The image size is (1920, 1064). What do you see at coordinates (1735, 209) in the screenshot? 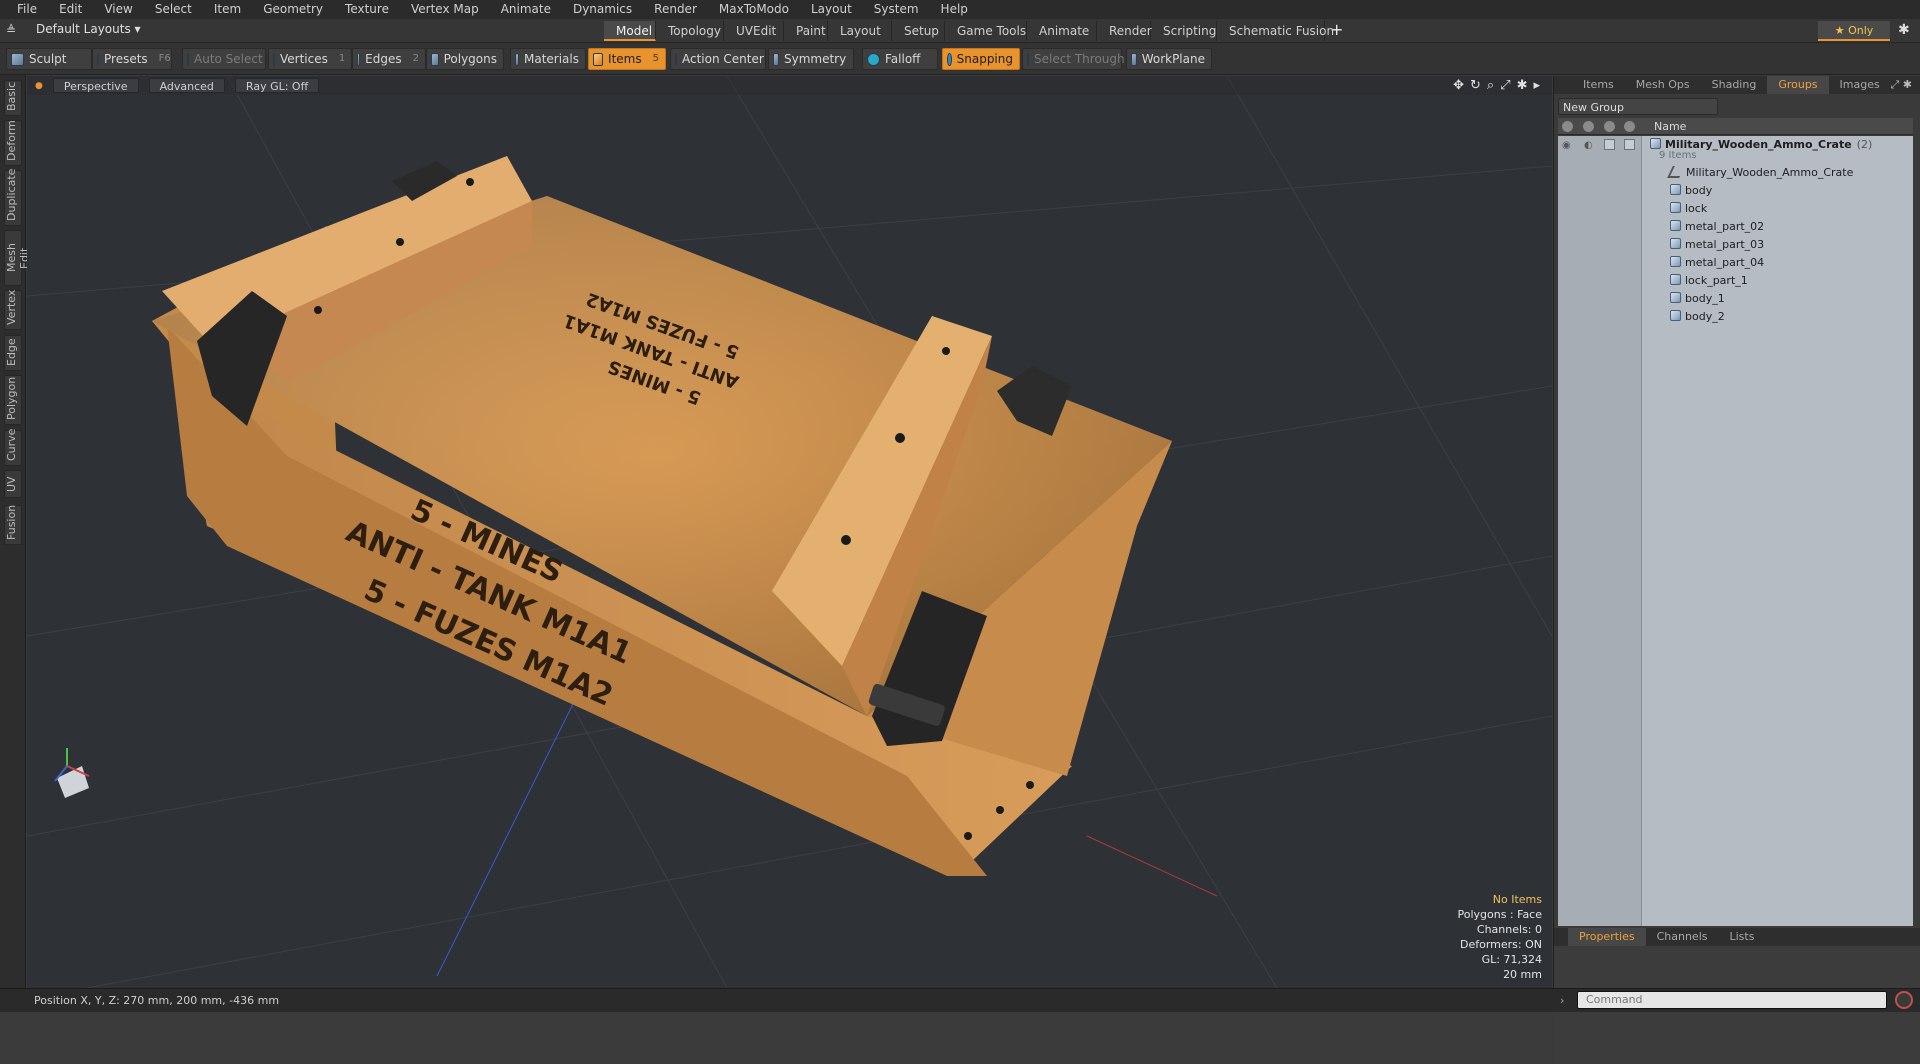
I see `tree-item-lock: lock` at bounding box center [1735, 209].